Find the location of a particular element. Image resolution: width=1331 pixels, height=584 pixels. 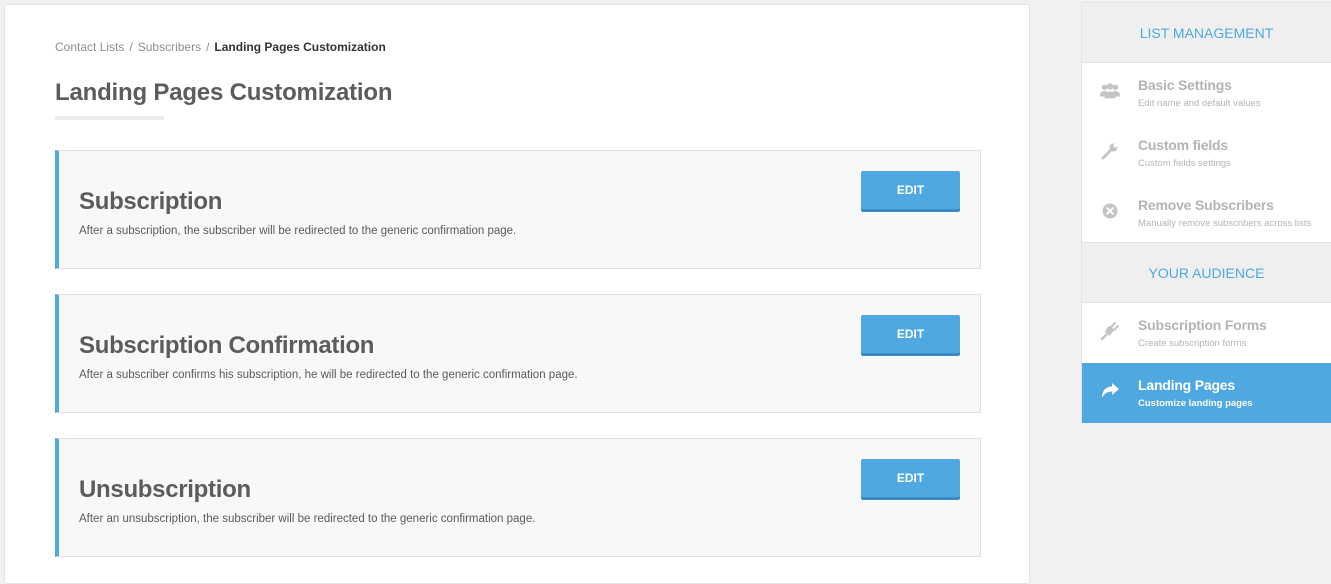

sidebar-item-label: Basic Settings is located at coordinates (1185, 85).